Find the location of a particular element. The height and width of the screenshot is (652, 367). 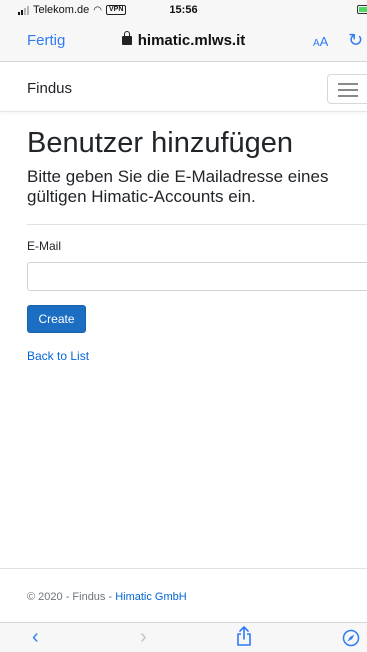

reload-icon: ↻ is located at coordinates (355, 40).